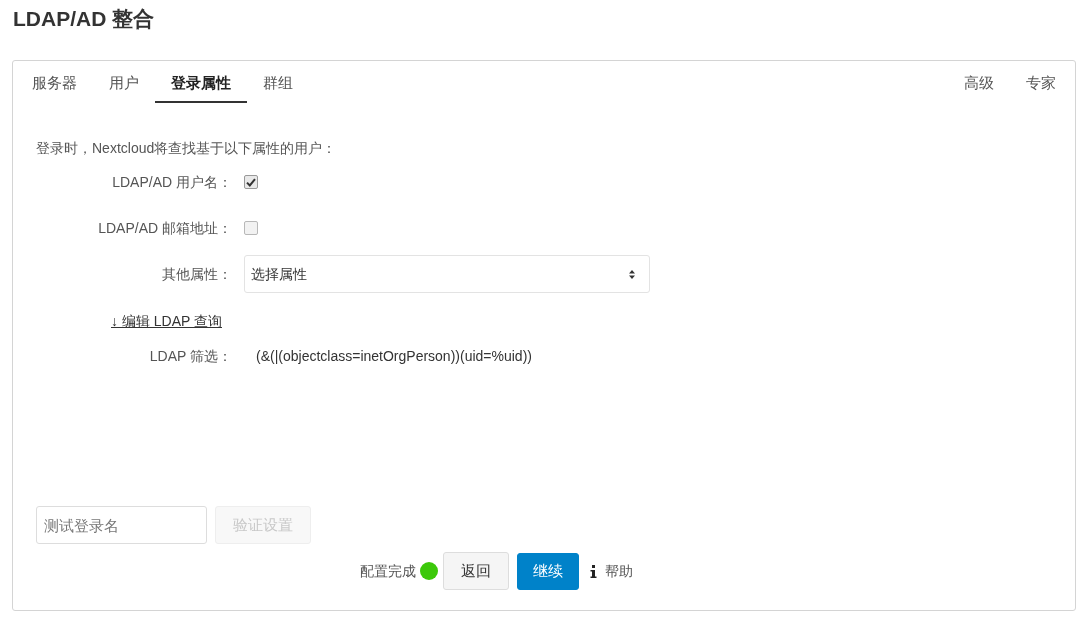  What do you see at coordinates (190, 356) in the screenshot?
I see `field-label: LDAP 筛选：` at bounding box center [190, 356].